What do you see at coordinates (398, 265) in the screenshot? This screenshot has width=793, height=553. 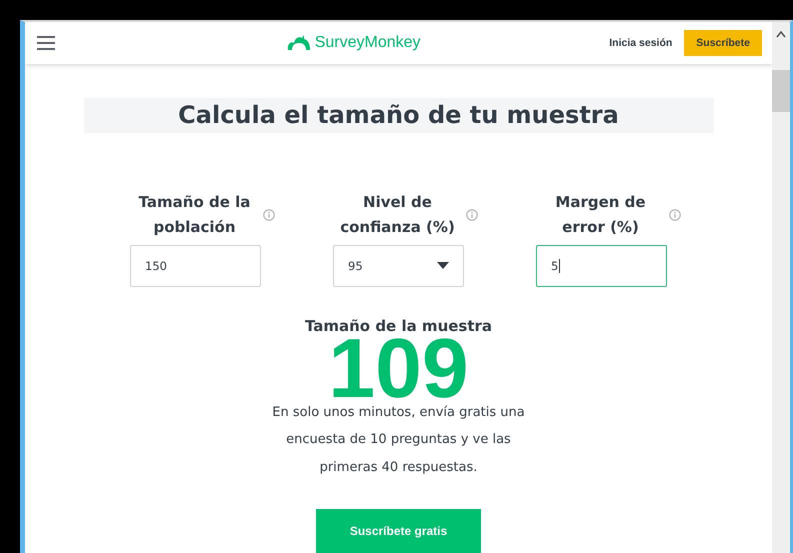 I see `dropdown: 95` at bounding box center [398, 265].